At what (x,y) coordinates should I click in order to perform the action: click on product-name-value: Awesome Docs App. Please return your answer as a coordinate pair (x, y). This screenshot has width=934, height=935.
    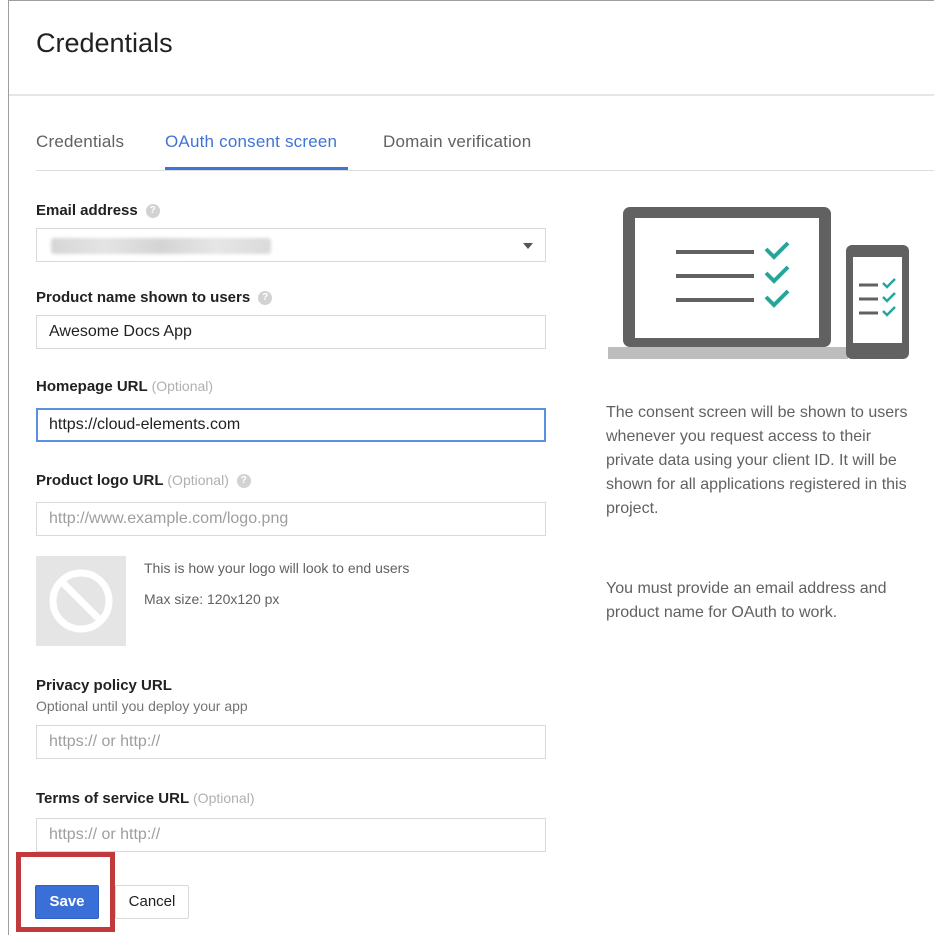
    Looking at the image, I should click on (120, 331).